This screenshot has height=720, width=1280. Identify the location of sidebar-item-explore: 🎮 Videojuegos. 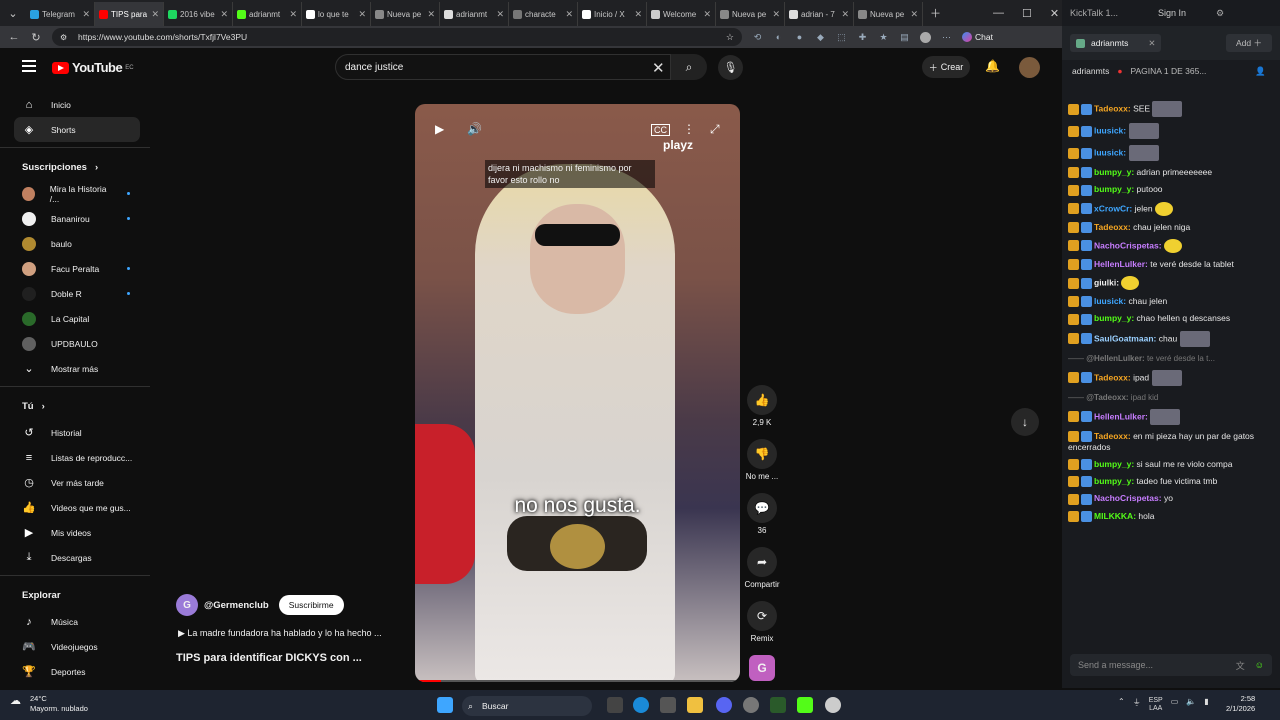
(75, 646).